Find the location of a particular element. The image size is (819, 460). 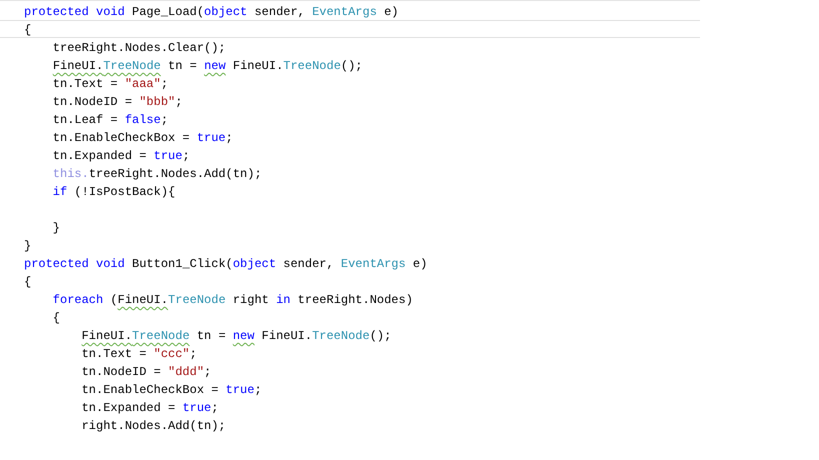

code-line: tn.Text = "aaa"; is located at coordinates (110, 84).